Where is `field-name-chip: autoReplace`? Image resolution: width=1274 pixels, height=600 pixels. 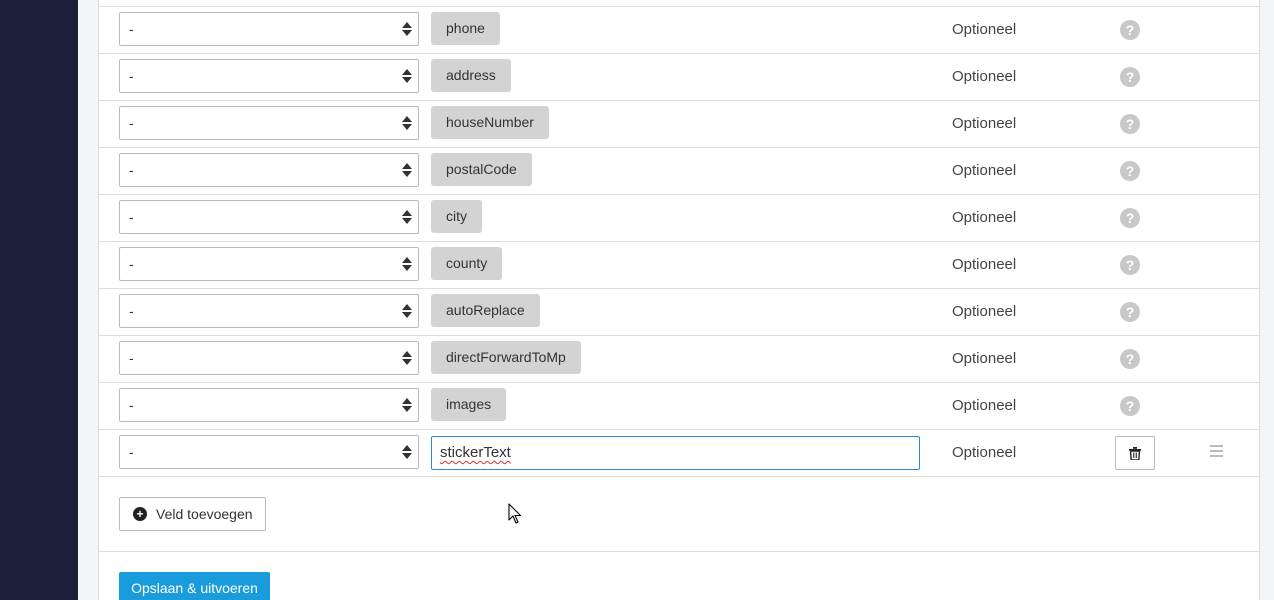
field-name-chip: autoReplace is located at coordinates (485, 310).